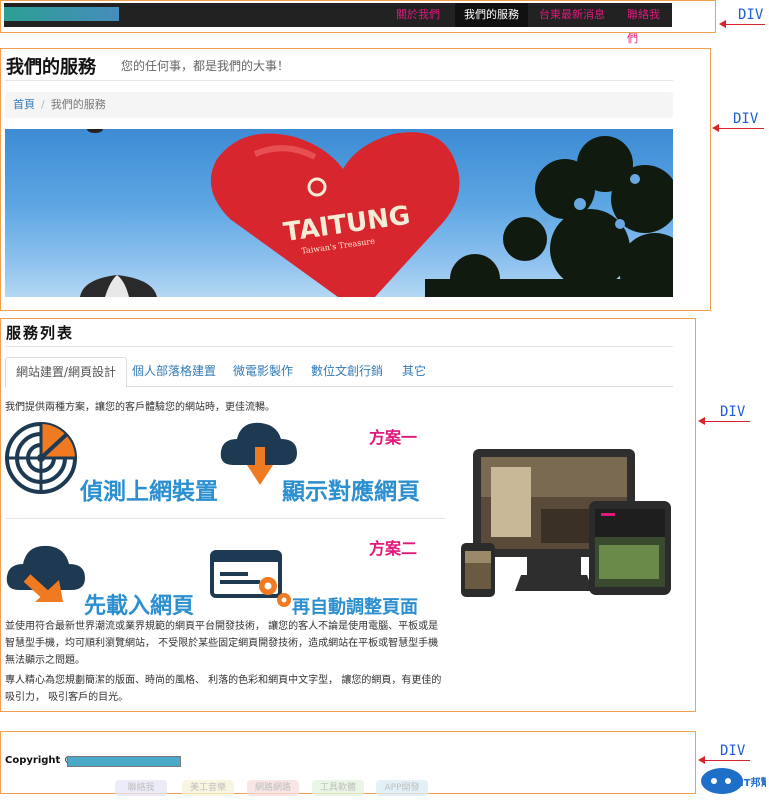  Describe the element at coordinates (253, 581) in the screenshot. I see `browser-gear-icon` at that location.